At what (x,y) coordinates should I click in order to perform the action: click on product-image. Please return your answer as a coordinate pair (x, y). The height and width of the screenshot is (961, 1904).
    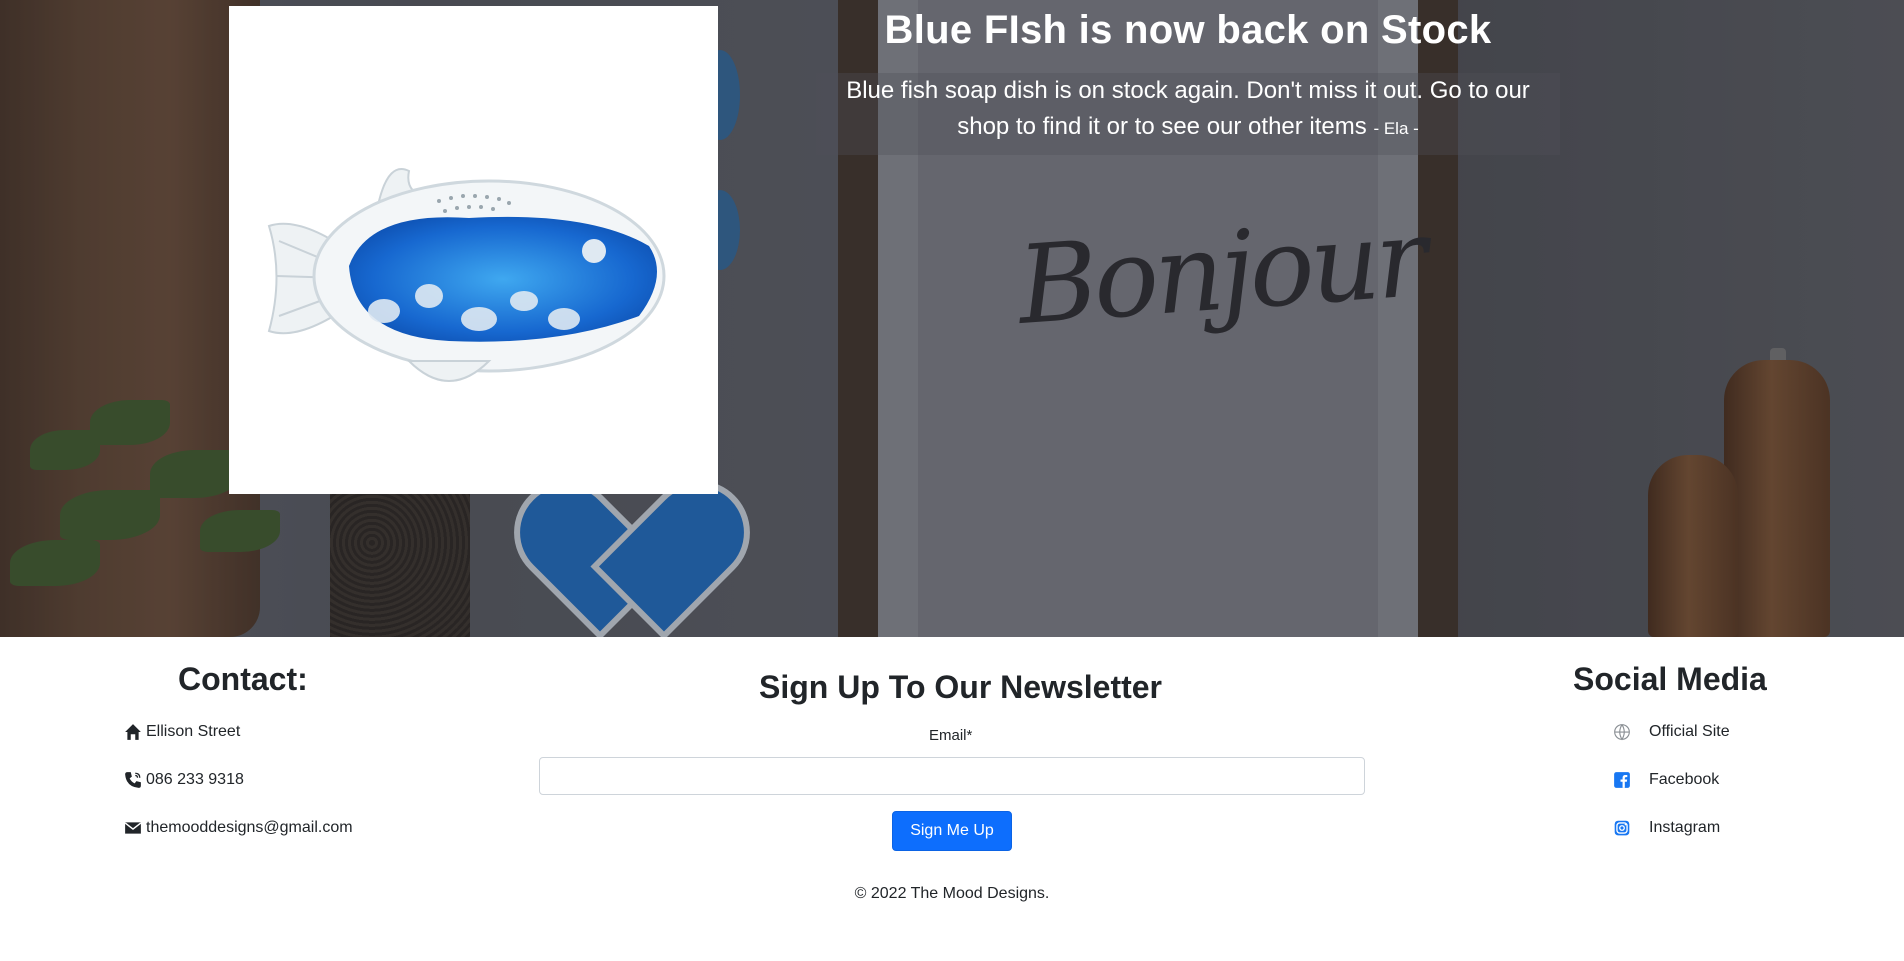
    Looking at the image, I should click on (473, 250).